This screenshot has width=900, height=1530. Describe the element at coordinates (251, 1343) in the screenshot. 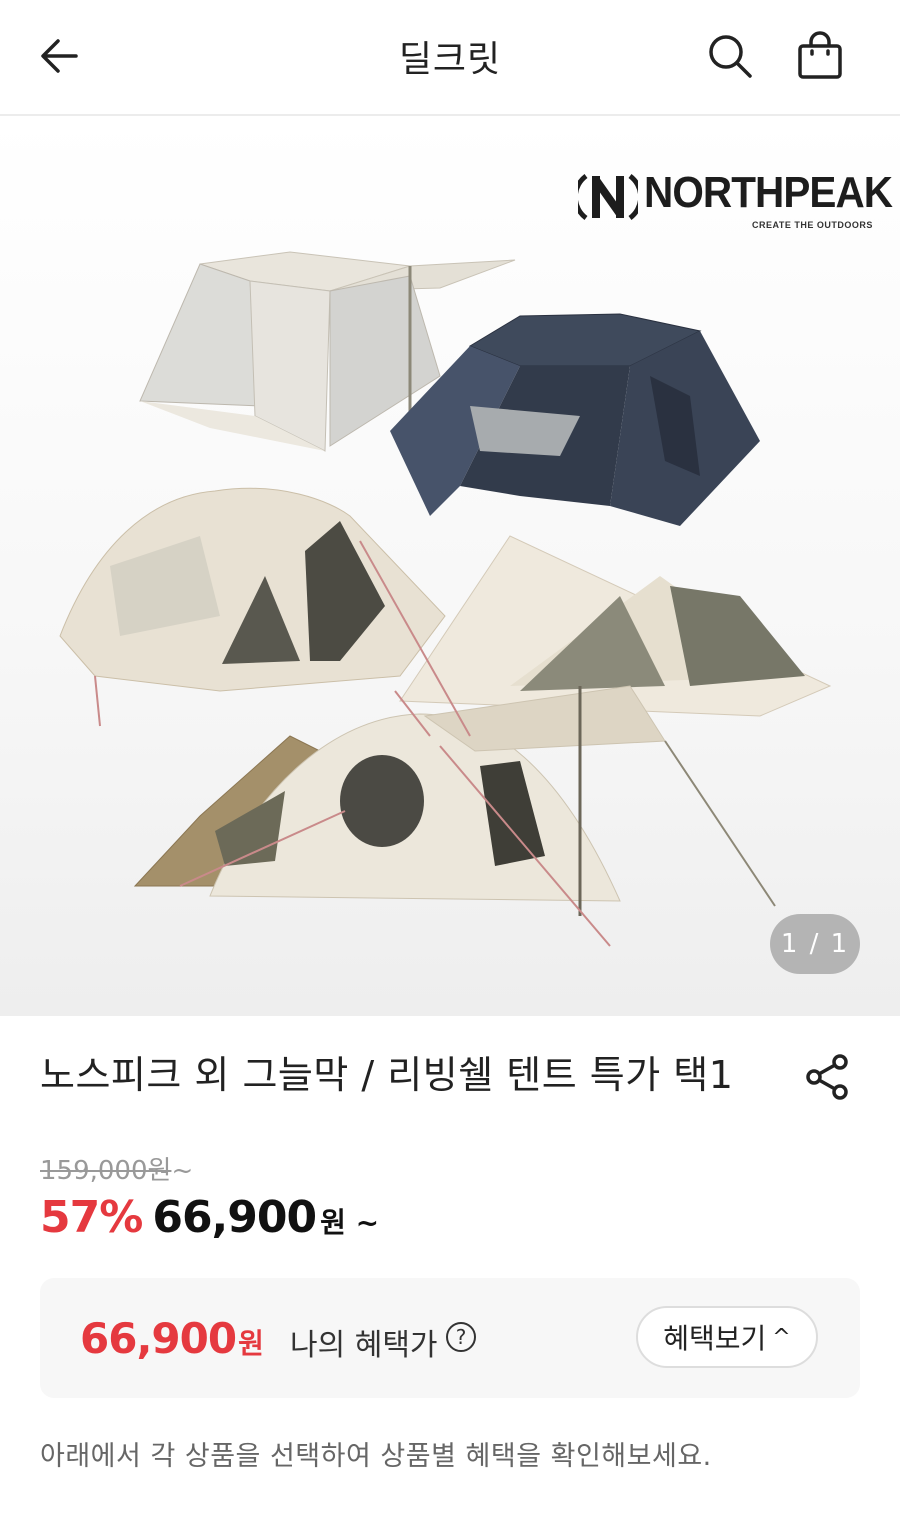

I see `benefit-price-currency: 원` at that location.